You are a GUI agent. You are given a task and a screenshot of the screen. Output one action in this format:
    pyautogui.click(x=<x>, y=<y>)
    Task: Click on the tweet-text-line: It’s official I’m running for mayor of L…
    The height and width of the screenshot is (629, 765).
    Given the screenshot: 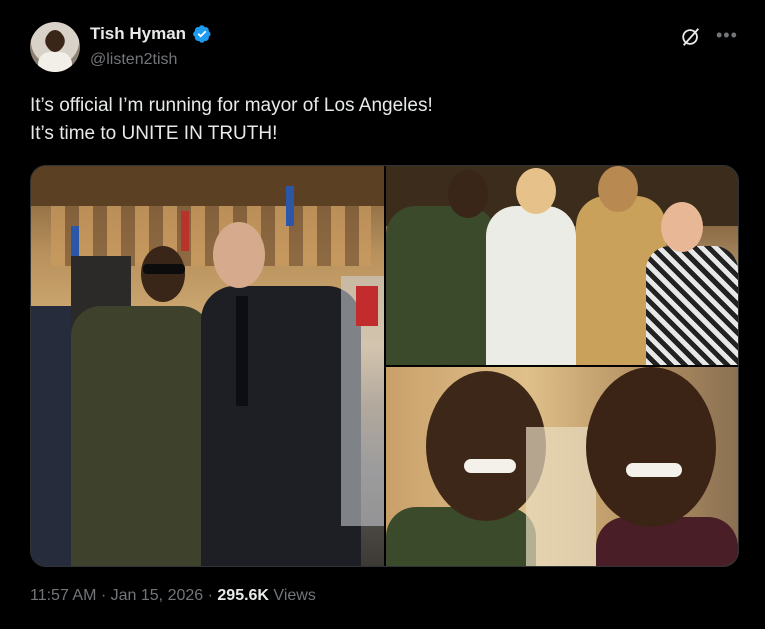 What is the action you would take?
    pyautogui.click(x=231, y=105)
    